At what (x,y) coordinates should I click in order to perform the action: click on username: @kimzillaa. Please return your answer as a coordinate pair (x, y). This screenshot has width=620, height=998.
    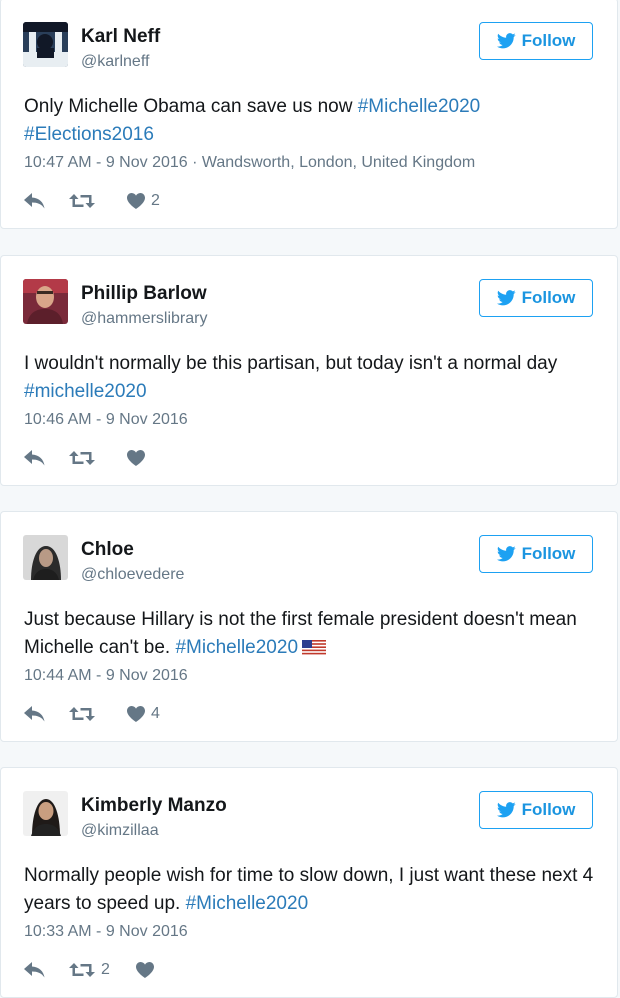
    Looking at the image, I should click on (120, 831).